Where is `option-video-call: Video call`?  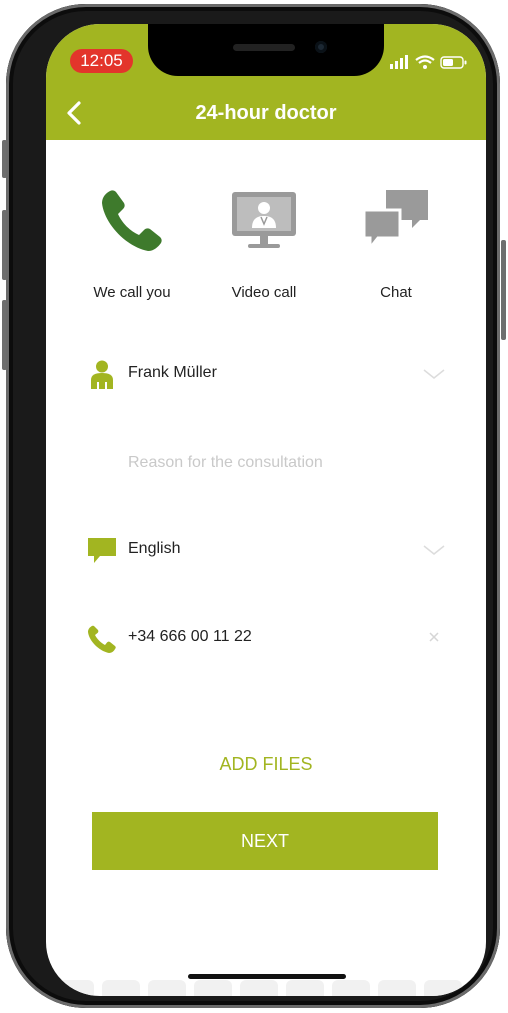 option-video-call: Video call is located at coordinates (264, 241).